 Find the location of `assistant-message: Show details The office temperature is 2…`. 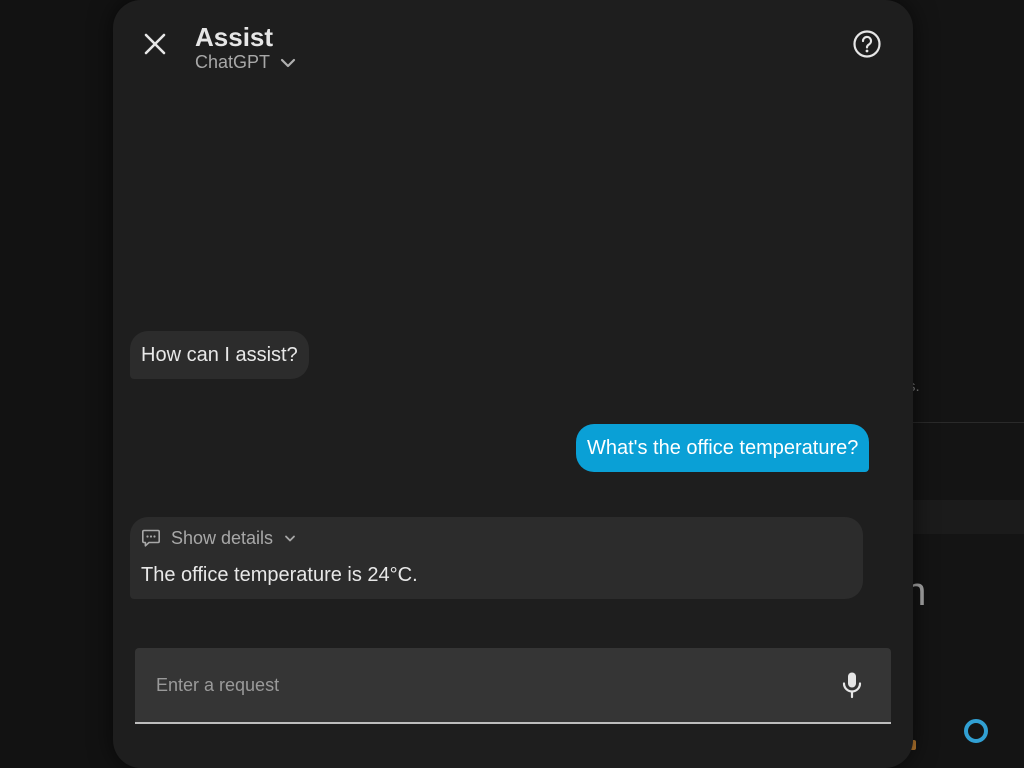

assistant-message: Show details The office temperature is 2… is located at coordinates (496, 558).